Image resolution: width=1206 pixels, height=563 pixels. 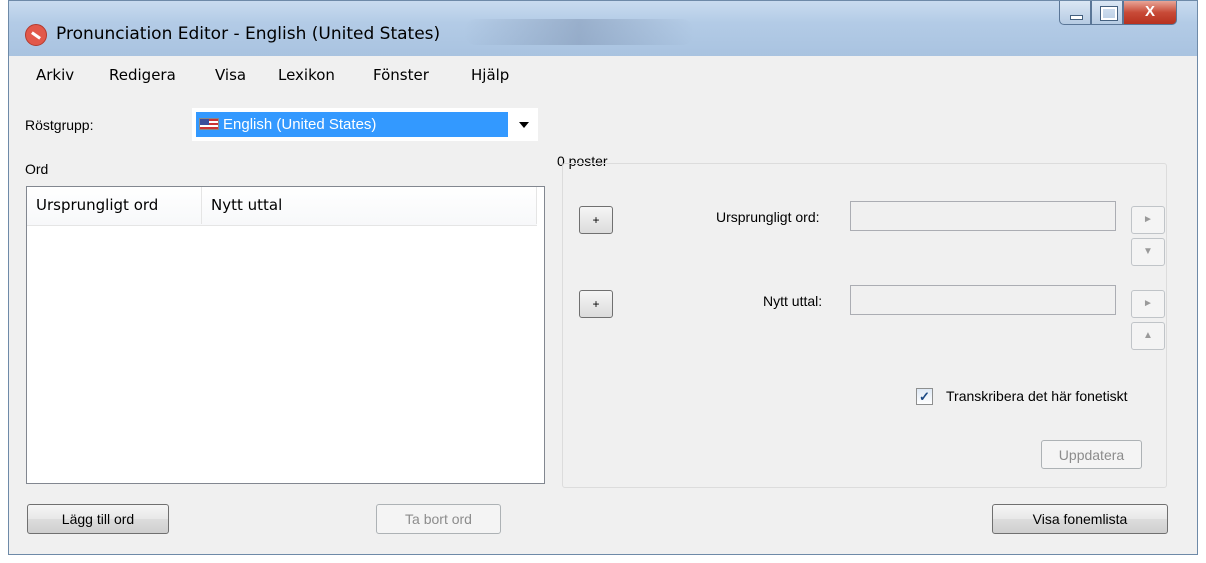 I want to click on new-pronunciation-field, so click(x=983, y=300).